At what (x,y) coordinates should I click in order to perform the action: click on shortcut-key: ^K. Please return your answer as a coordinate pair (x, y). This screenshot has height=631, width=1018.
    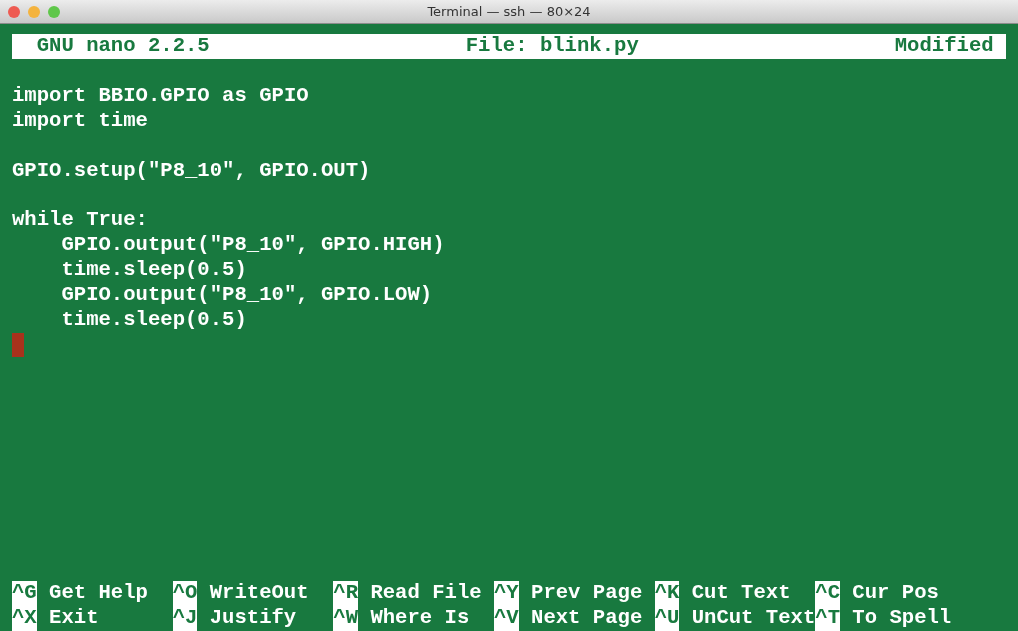
    Looking at the image, I should click on (667, 594).